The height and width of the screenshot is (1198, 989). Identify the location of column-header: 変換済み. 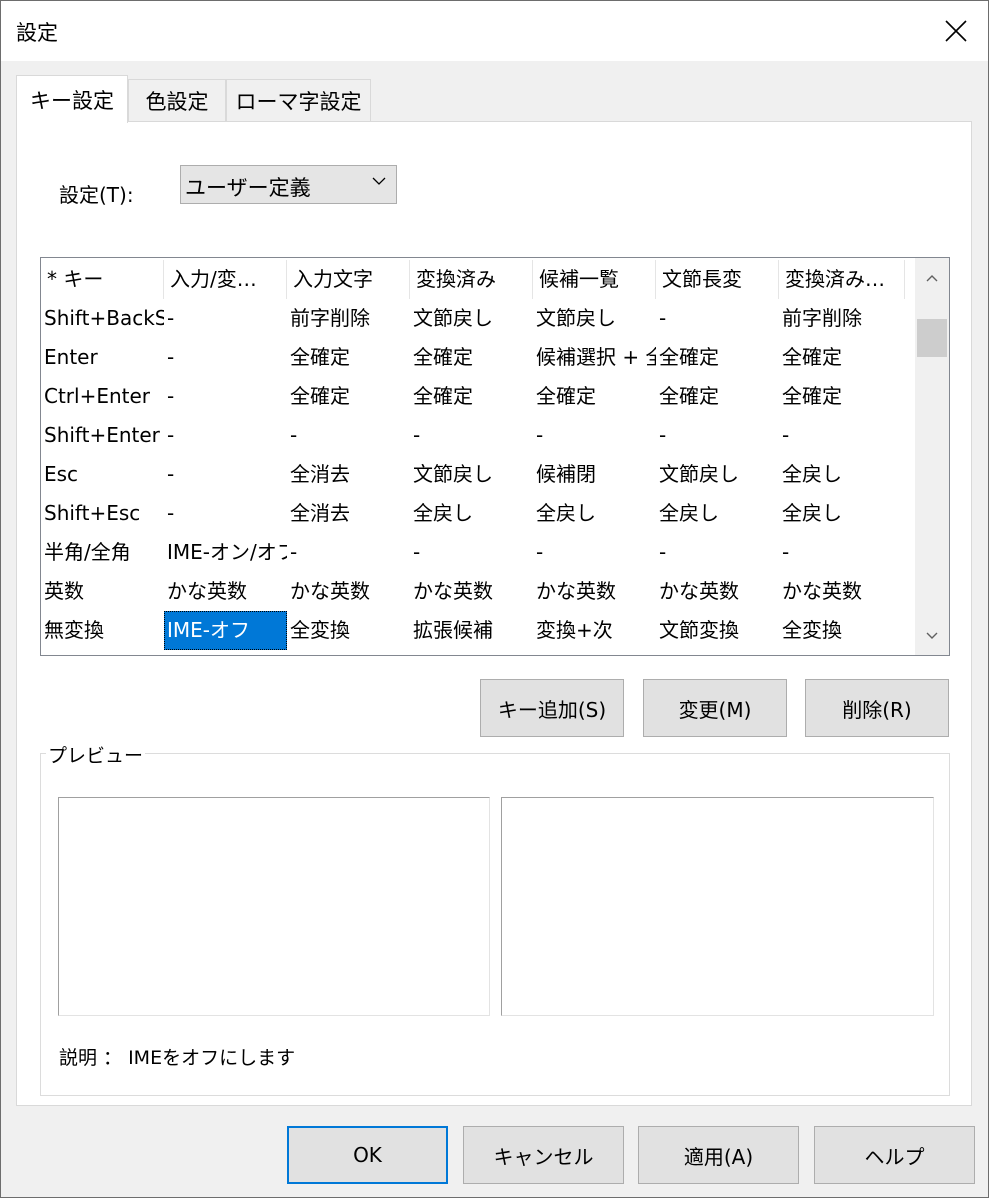
(471, 279).